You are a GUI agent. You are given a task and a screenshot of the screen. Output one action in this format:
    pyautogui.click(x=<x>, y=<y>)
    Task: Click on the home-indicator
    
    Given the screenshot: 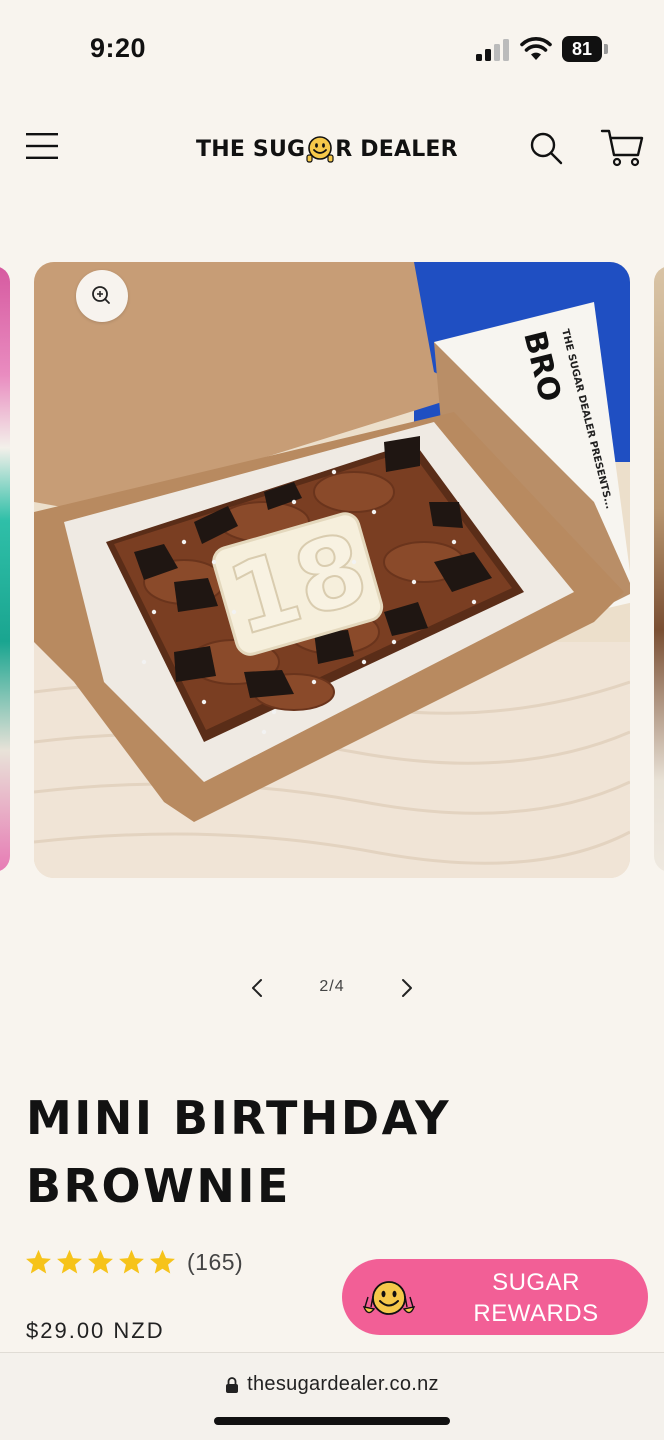 What is the action you would take?
    pyautogui.click(x=332, y=1421)
    